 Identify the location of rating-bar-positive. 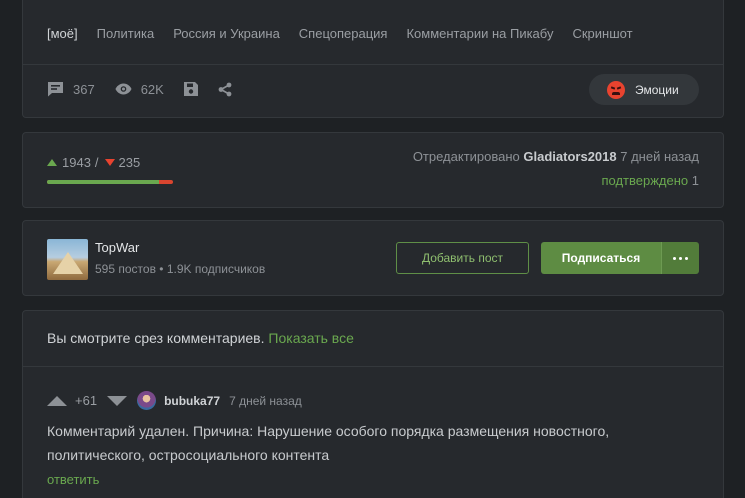
(103, 182).